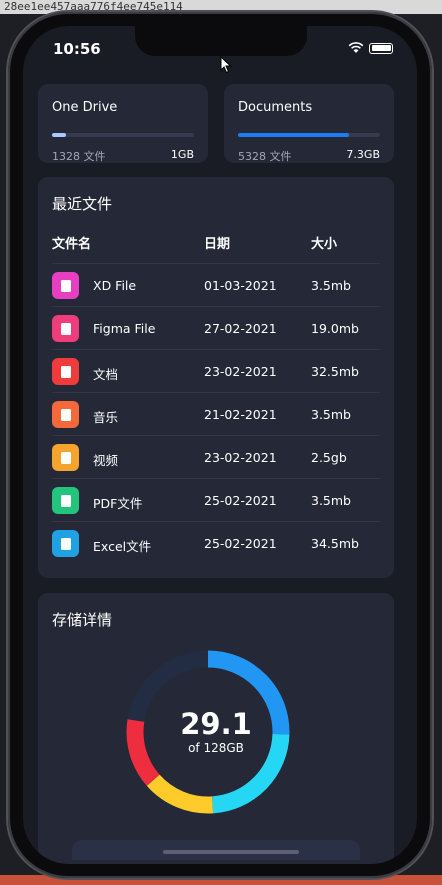 This screenshot has height=885, width=442. Describe the element at coordinates (79, 156) in the screenshot. I see `drive-file-count: 1328 文件` at that location.